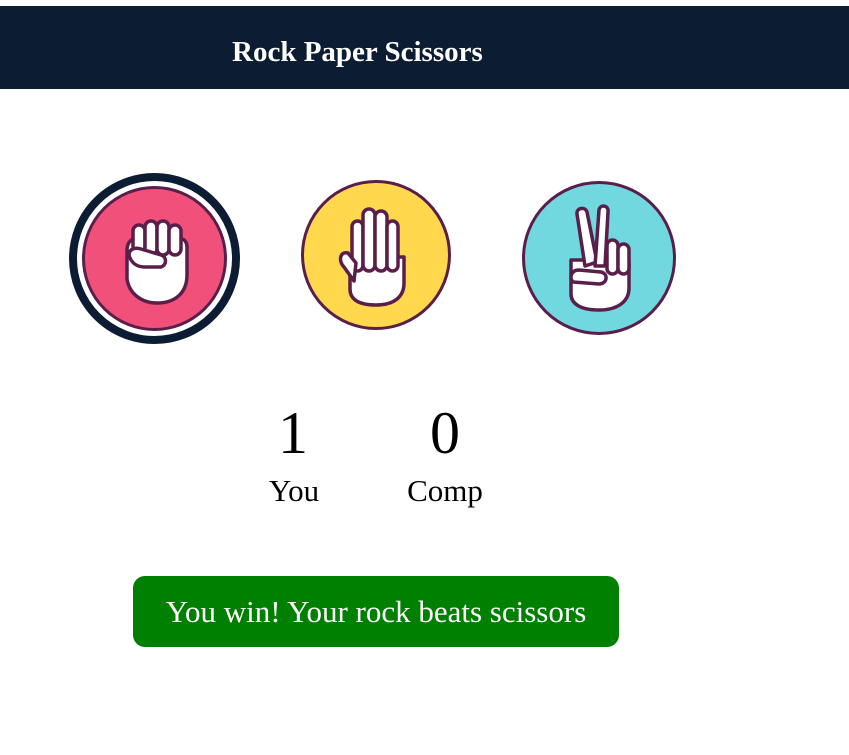 This screenshot has height=755, width=849. I want to click on scissors-hand-icon, so click(600, 258).